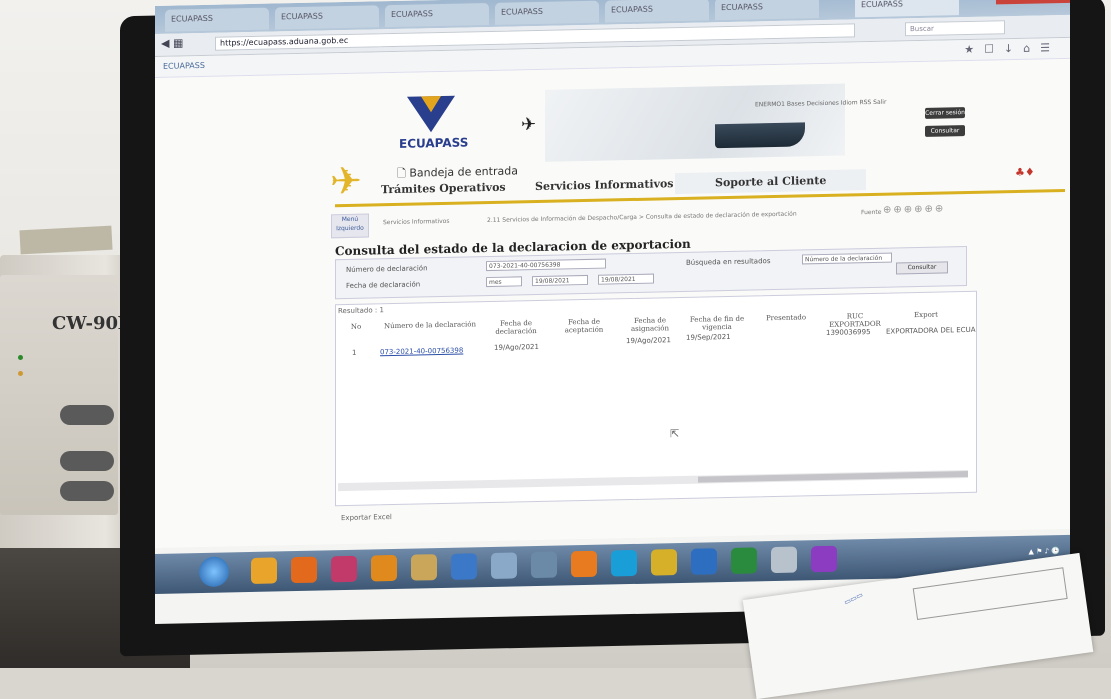 The width and height of the screenshot is (1111, 699). Describe the element at coordinates (304, 570) in the screenshot. I see `firefox-icon` at that location.